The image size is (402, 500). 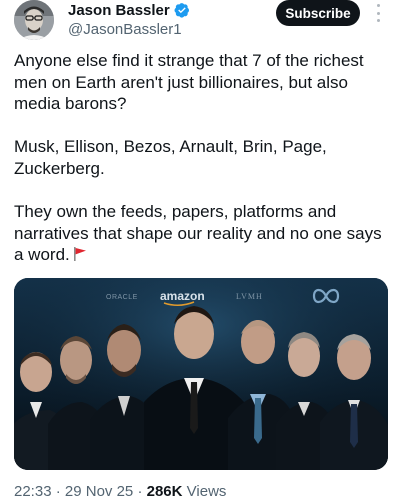 I want to click on display-name-row: Jason Bassler, so click(x=129, y=10).